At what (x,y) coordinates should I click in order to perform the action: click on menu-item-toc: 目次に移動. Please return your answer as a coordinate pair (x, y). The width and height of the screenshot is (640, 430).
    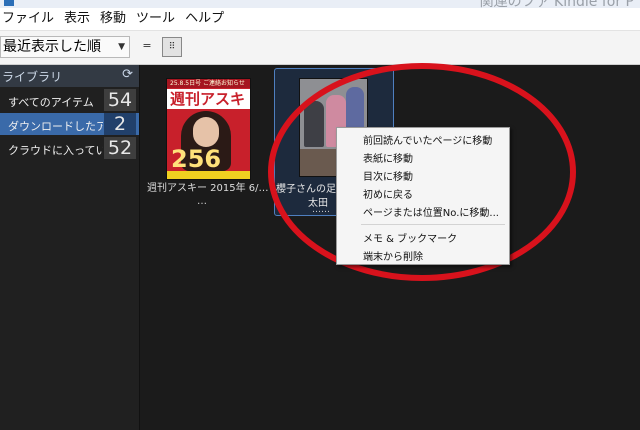
    Looking at the image, I should click on (388, 175).